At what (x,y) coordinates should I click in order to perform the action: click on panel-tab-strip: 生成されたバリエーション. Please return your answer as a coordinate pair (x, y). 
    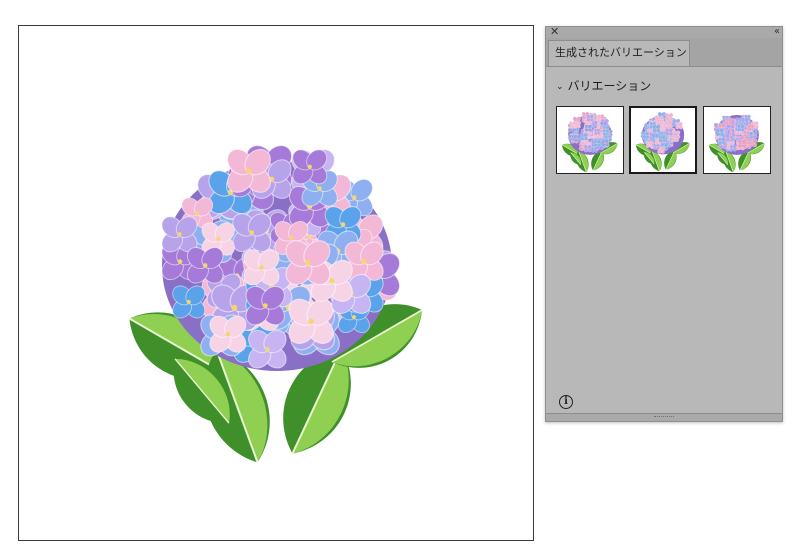
    Looking at the image, I should click on (664, 52).